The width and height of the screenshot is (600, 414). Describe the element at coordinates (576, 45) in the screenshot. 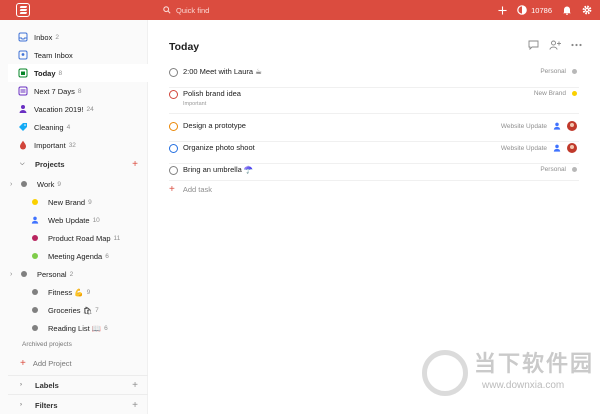

I see `more-options-icon` at that location.